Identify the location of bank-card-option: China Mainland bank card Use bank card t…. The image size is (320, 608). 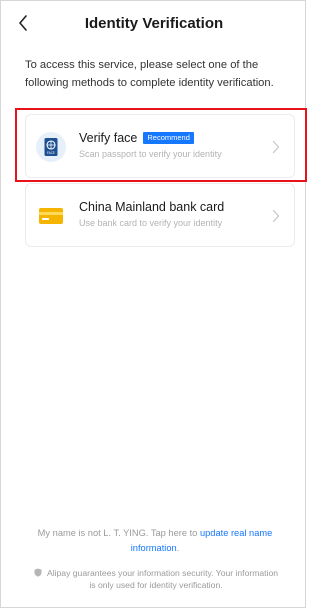
(160, 215).